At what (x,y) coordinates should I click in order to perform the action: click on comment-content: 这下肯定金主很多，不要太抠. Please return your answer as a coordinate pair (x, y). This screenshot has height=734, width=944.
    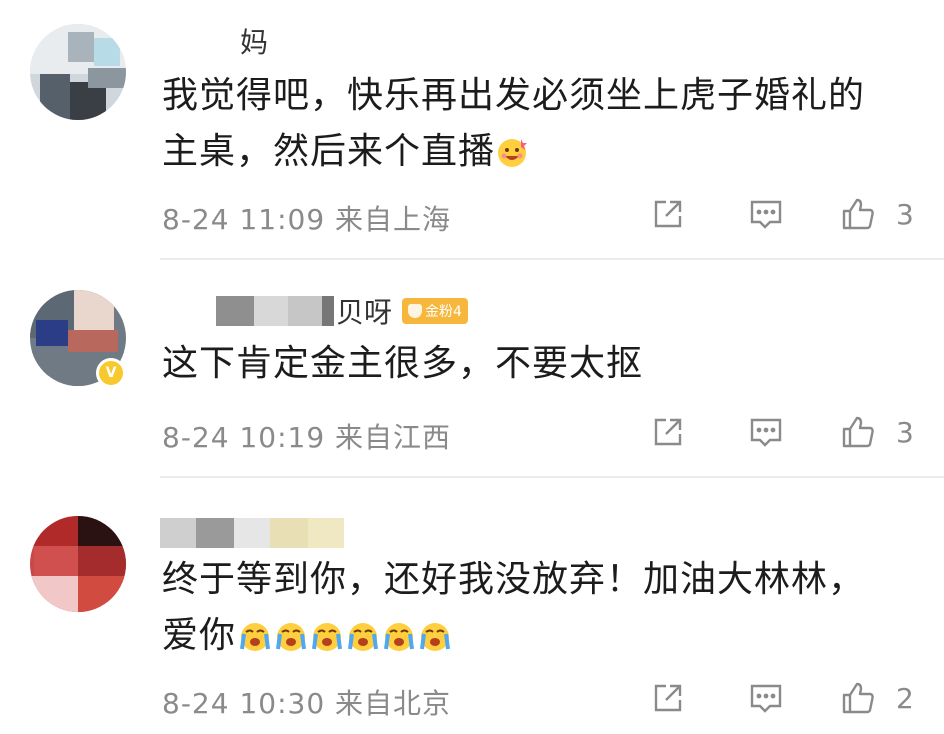
    Looking at the image, I should click on (532, 364).